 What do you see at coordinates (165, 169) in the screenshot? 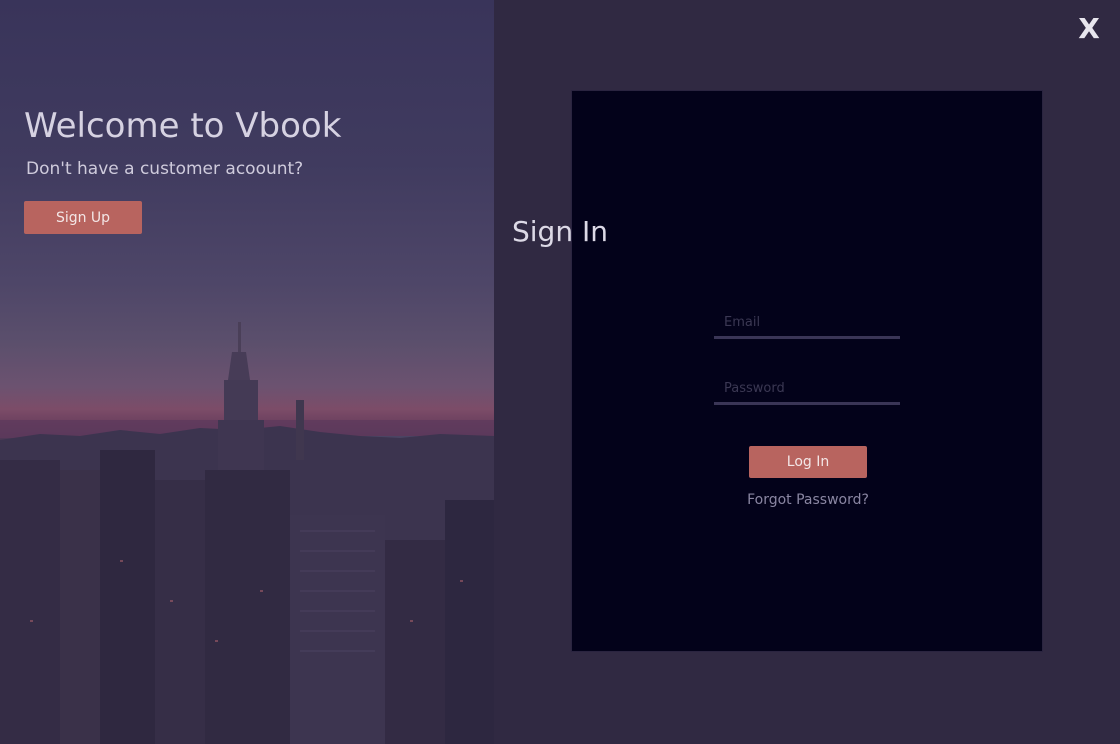
I see `hero-subtitle: Don't have a customer acoount?` at bounding box center [165, 169].